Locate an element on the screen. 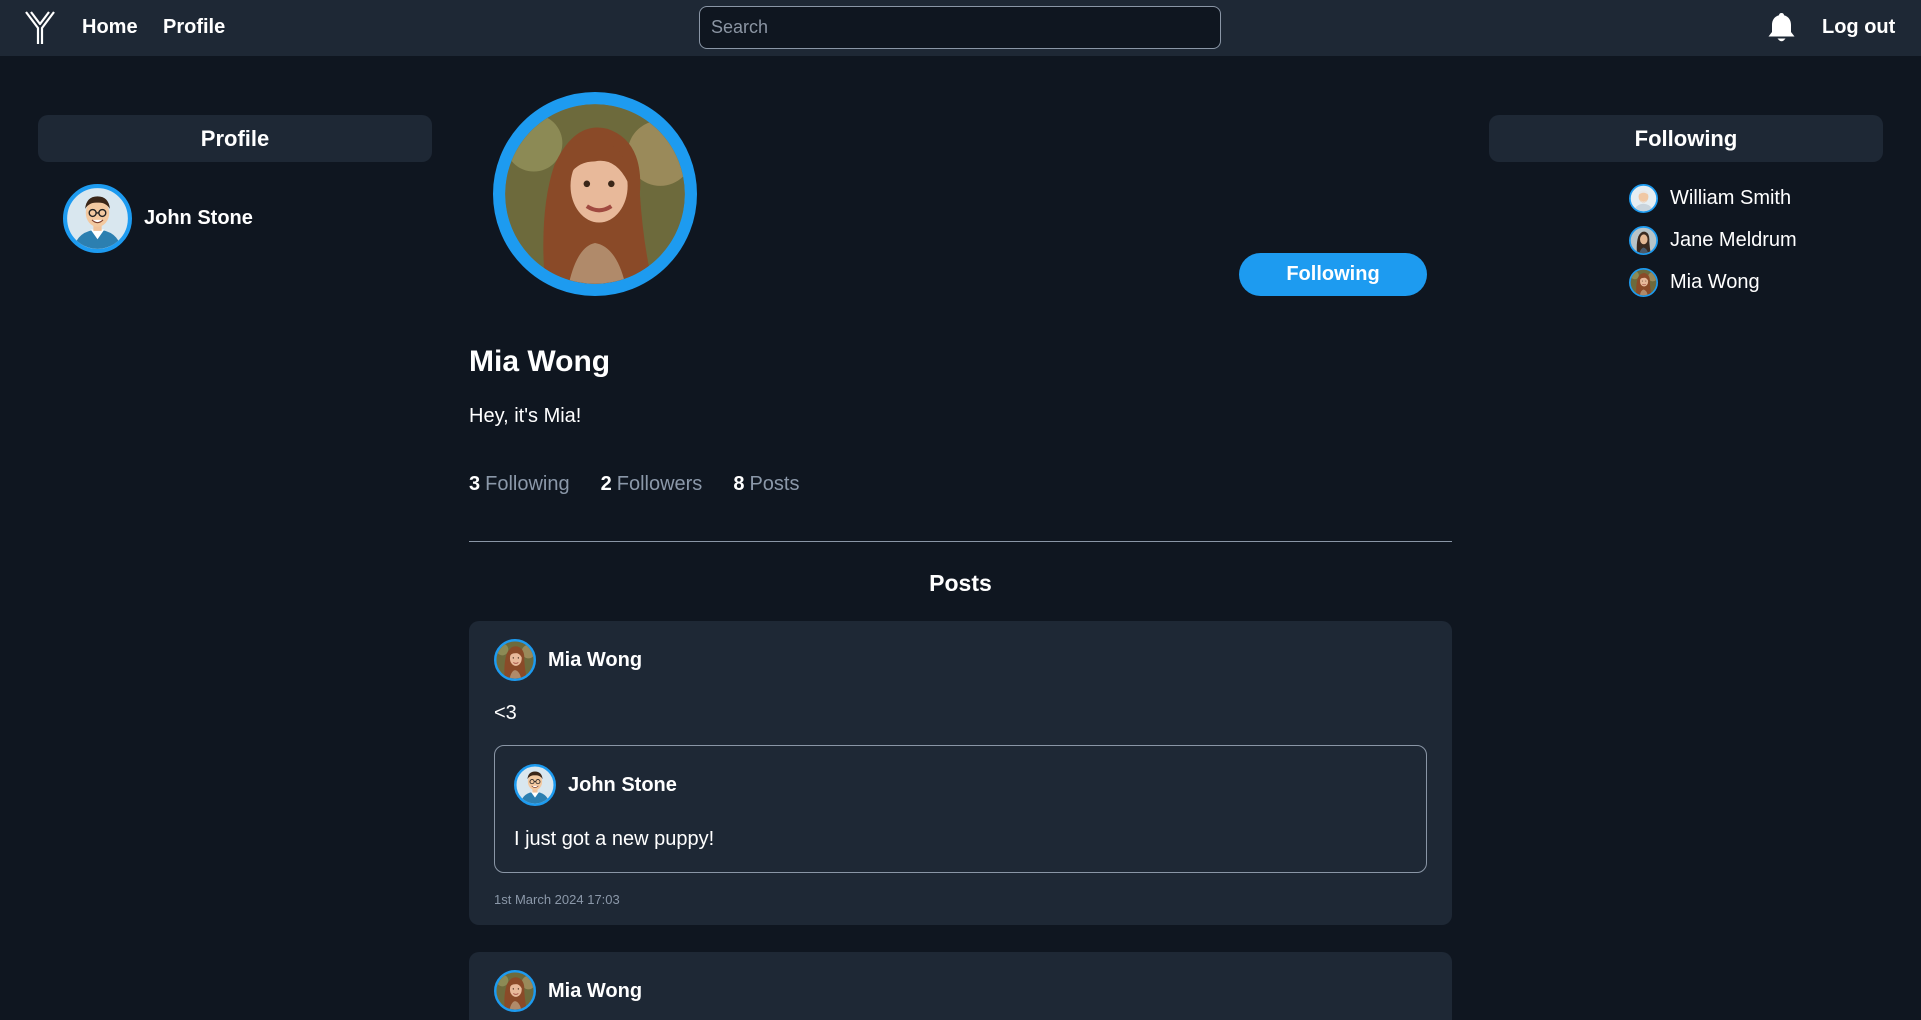 Image resolution: width=1921 pixels, height=1020 pixels. following-count: 3 is located at coordinates (475, 484).